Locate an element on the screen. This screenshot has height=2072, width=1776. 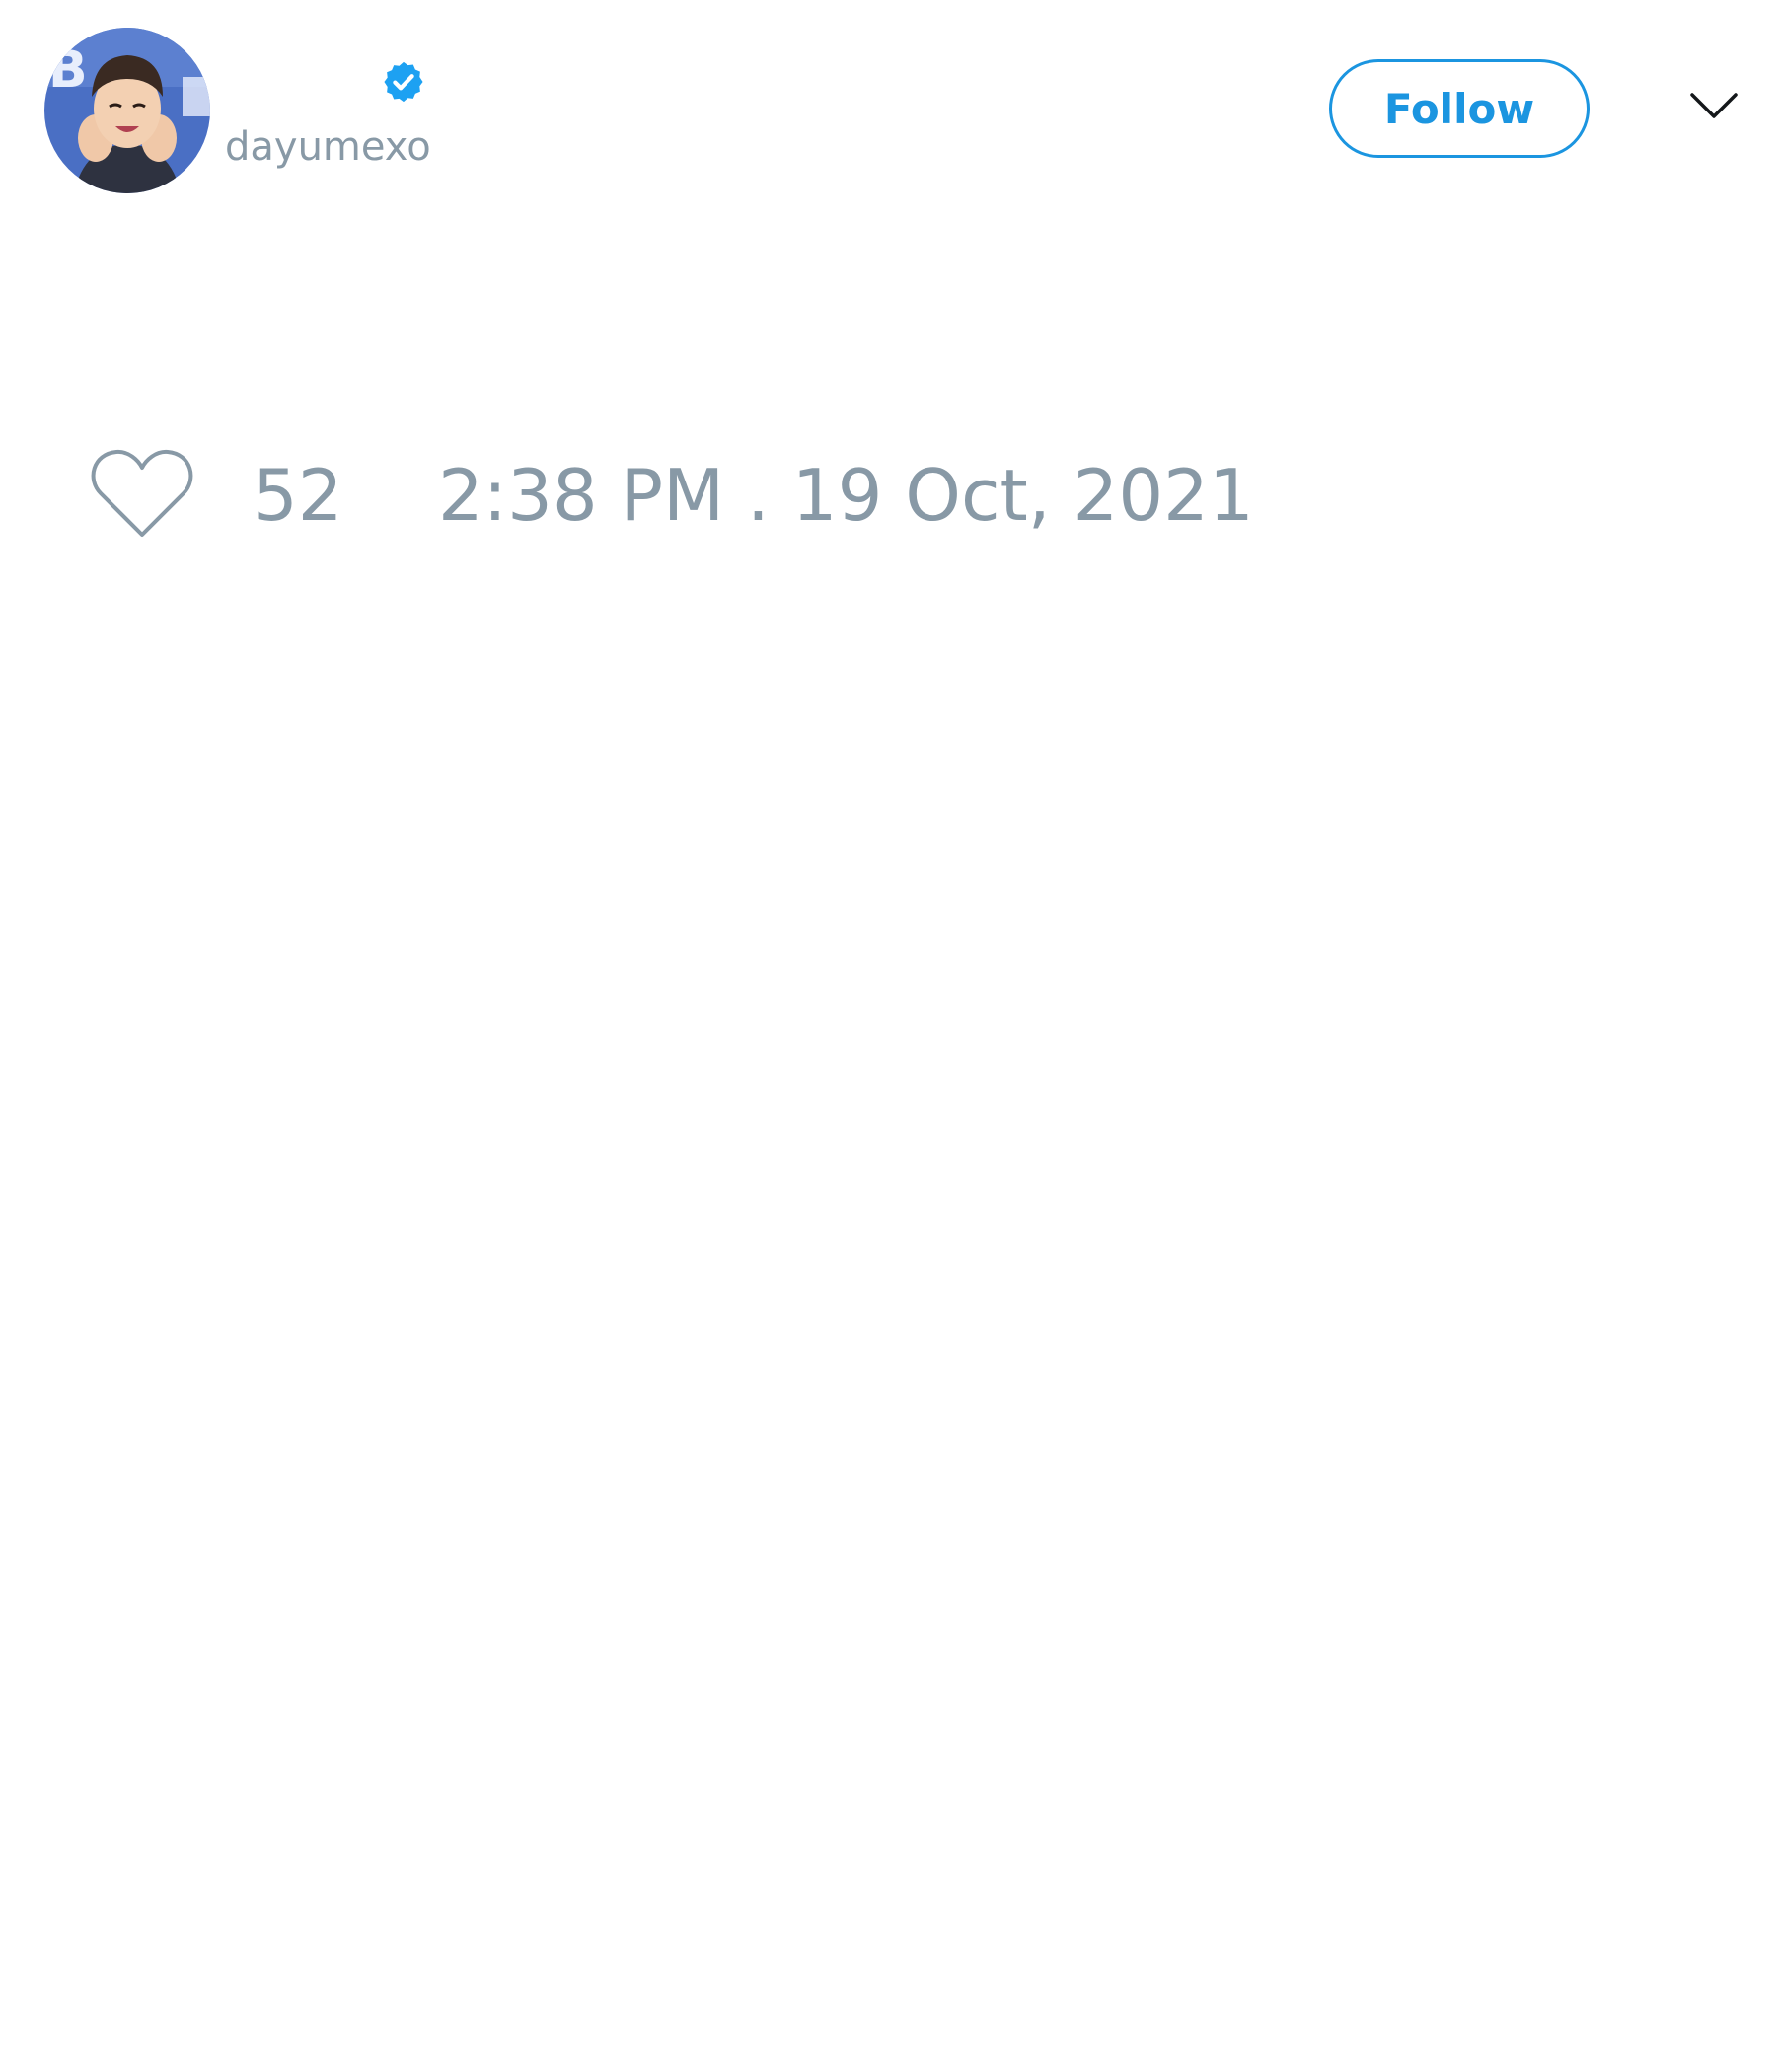
avatar: B is located at coordinates (127, 111).